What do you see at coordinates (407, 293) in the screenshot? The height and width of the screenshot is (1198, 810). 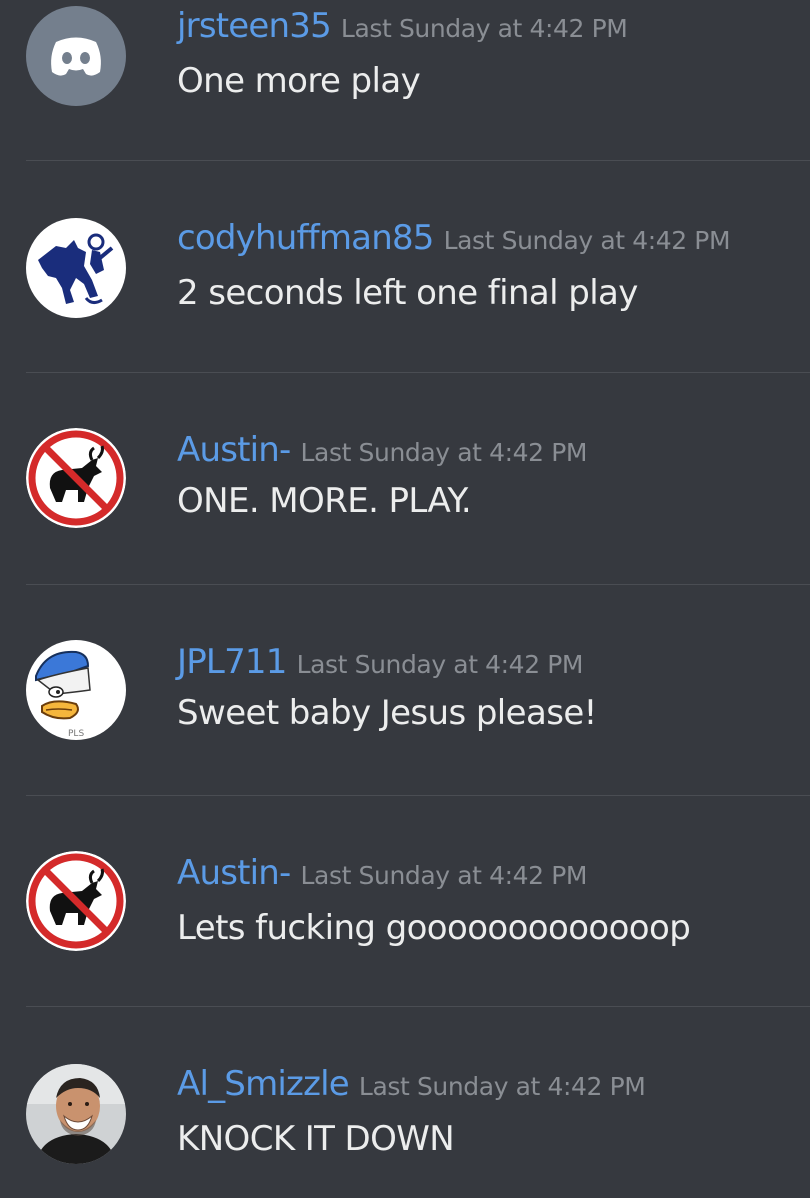 I see `message-text: 2 seconds left one final play` at bounding box center [407, 293].